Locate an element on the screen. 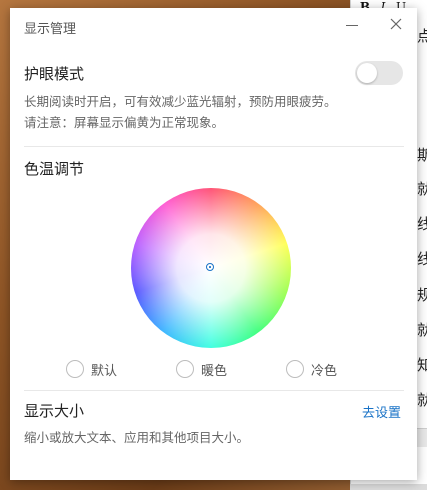 Image resolution: width=427 pixels, height=490 pixels. eye-protection-label: 护眼模式 is located at coordinates (54, 74).